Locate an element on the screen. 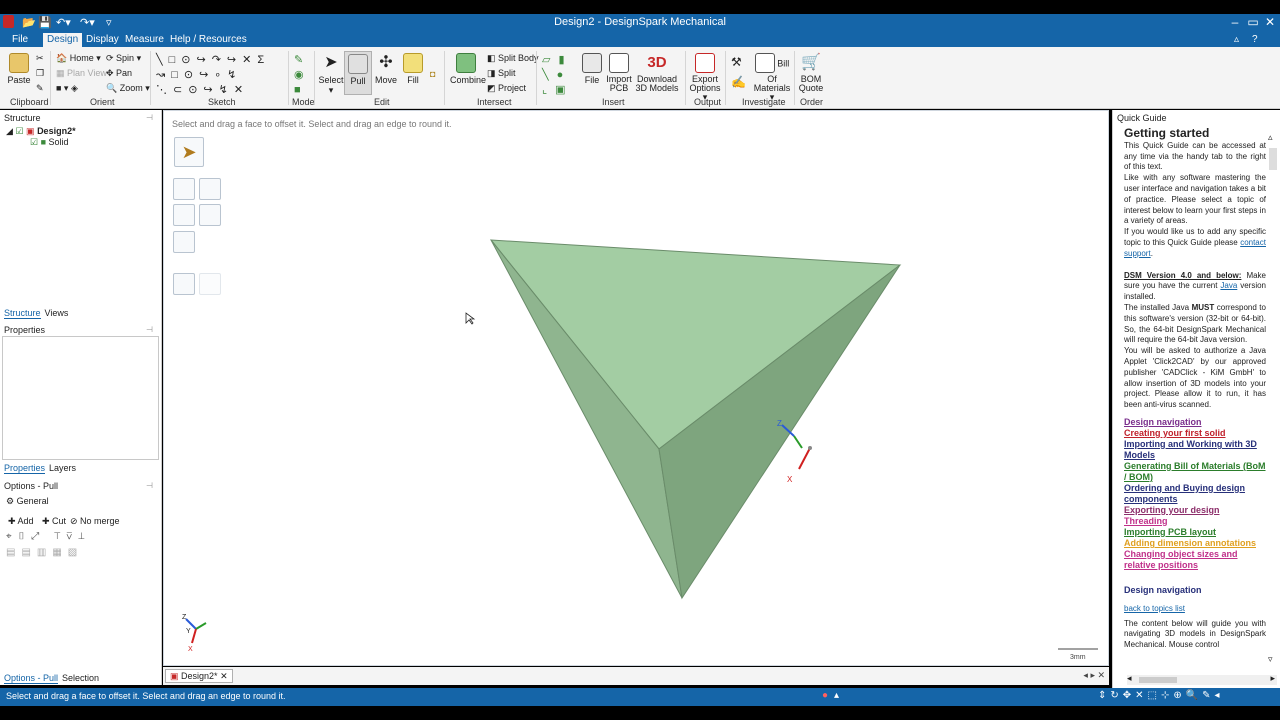 The height and width of the screenshot is (720, 1280). split-body-button: ◧ Split Body is located at coordinates (513, 58).